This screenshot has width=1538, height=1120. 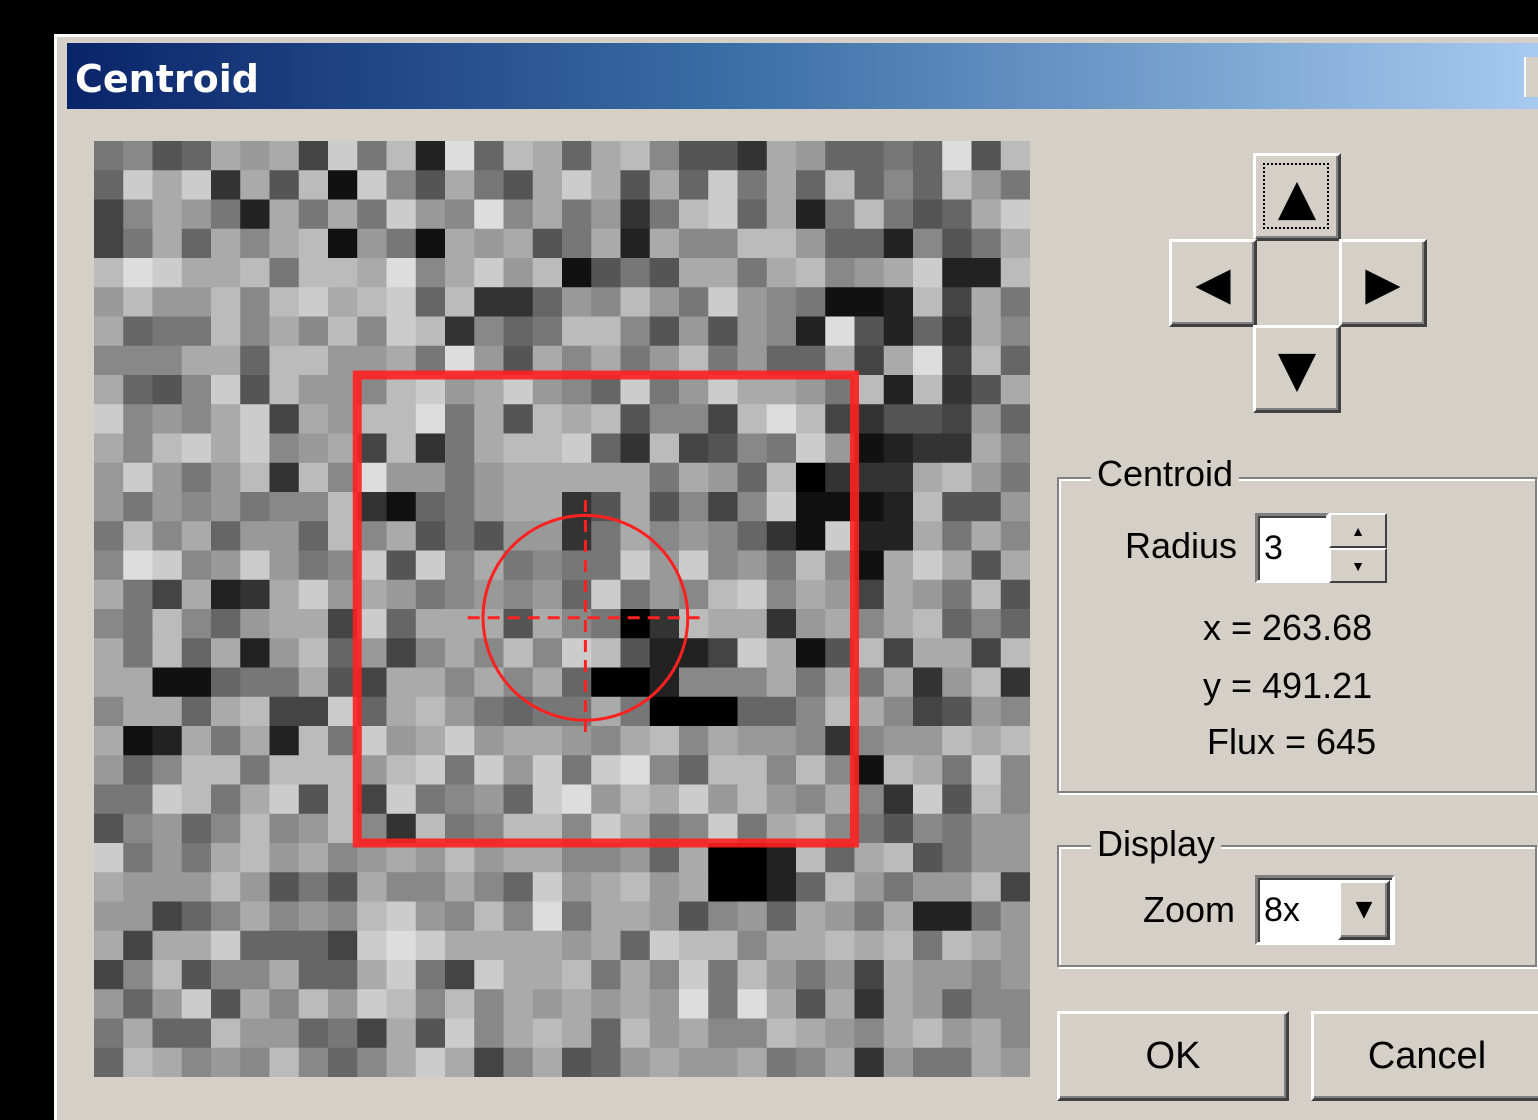 I want to click on radius-input: 3, so click(x=1292, y=548).